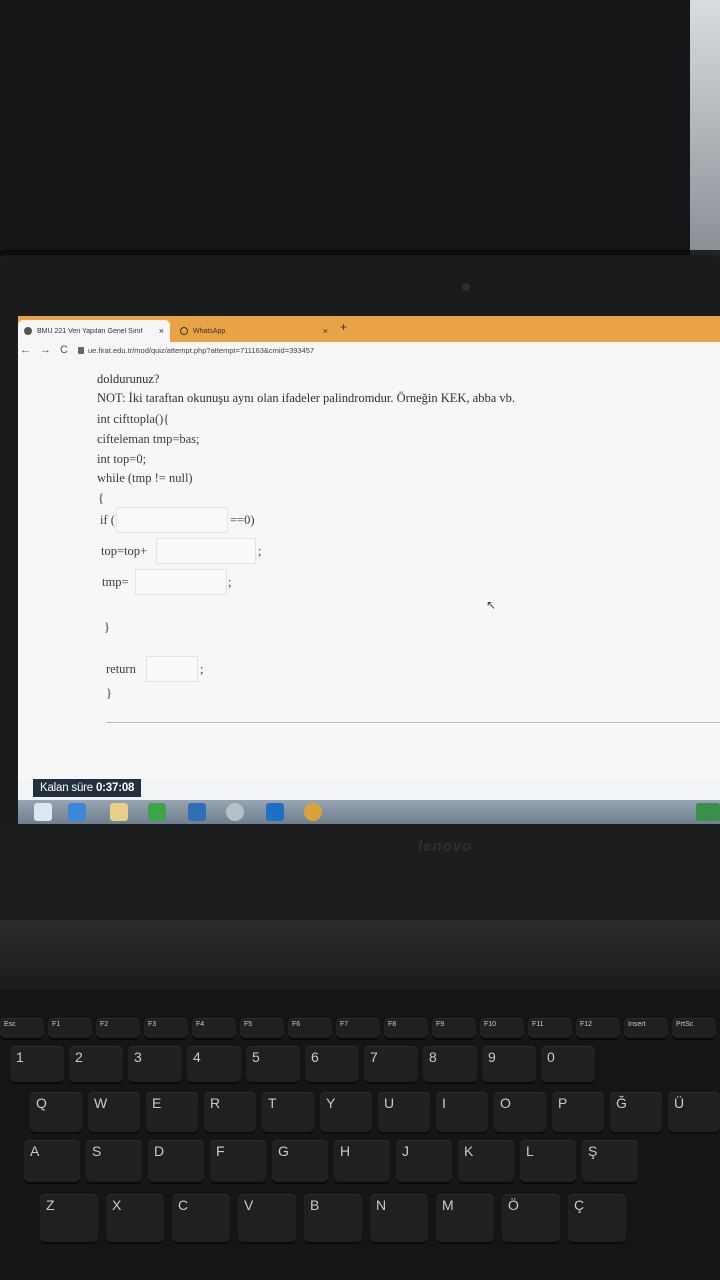 The height and width of the screenshot is (1280, 720). What do you see at coordinates (491, 605) in the screenshot?
I see `mouse-cursor-icon: ↖` at bounding box center [491, 605].